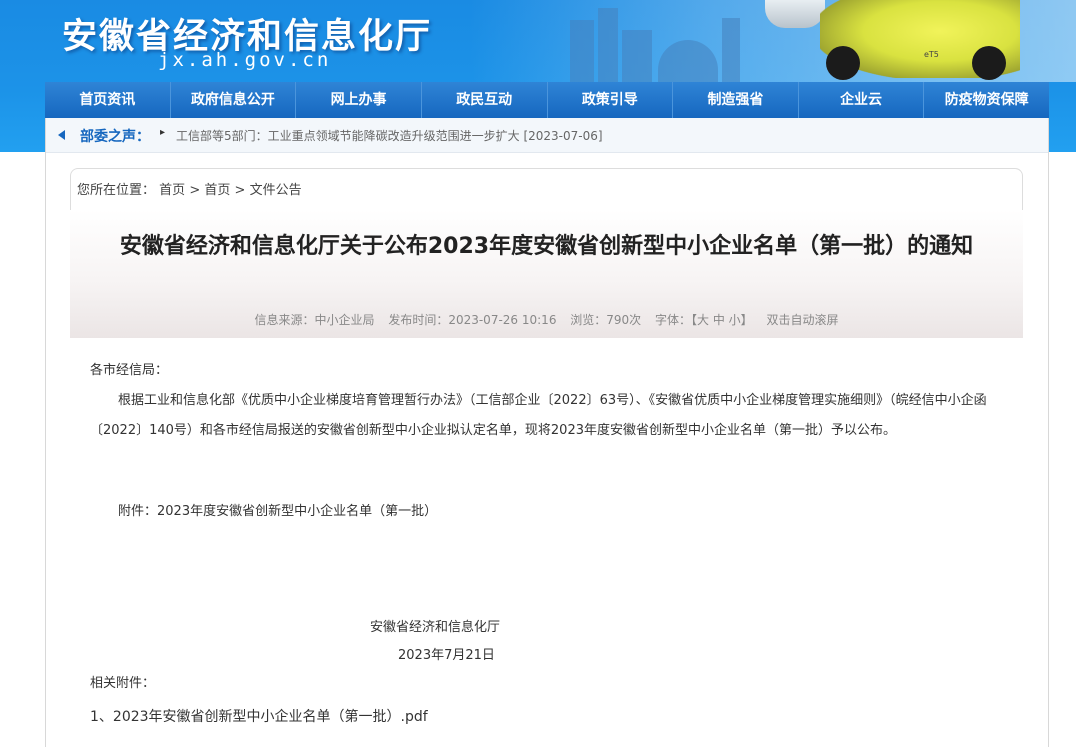  Describe the element at coordinates (115, 137) in the screenshot. I see `notice-label: 部委之声：` at that location.